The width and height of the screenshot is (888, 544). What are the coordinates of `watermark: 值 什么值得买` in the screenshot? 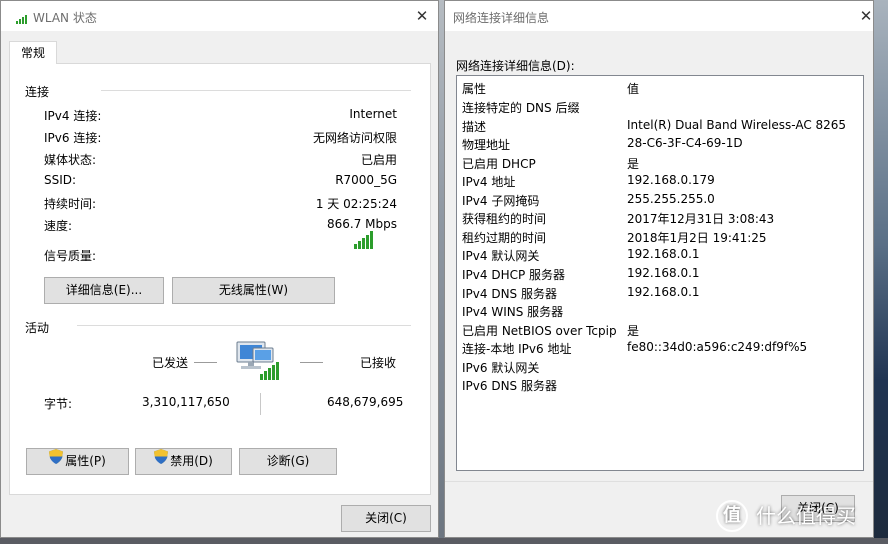 It's located at (796, 516).